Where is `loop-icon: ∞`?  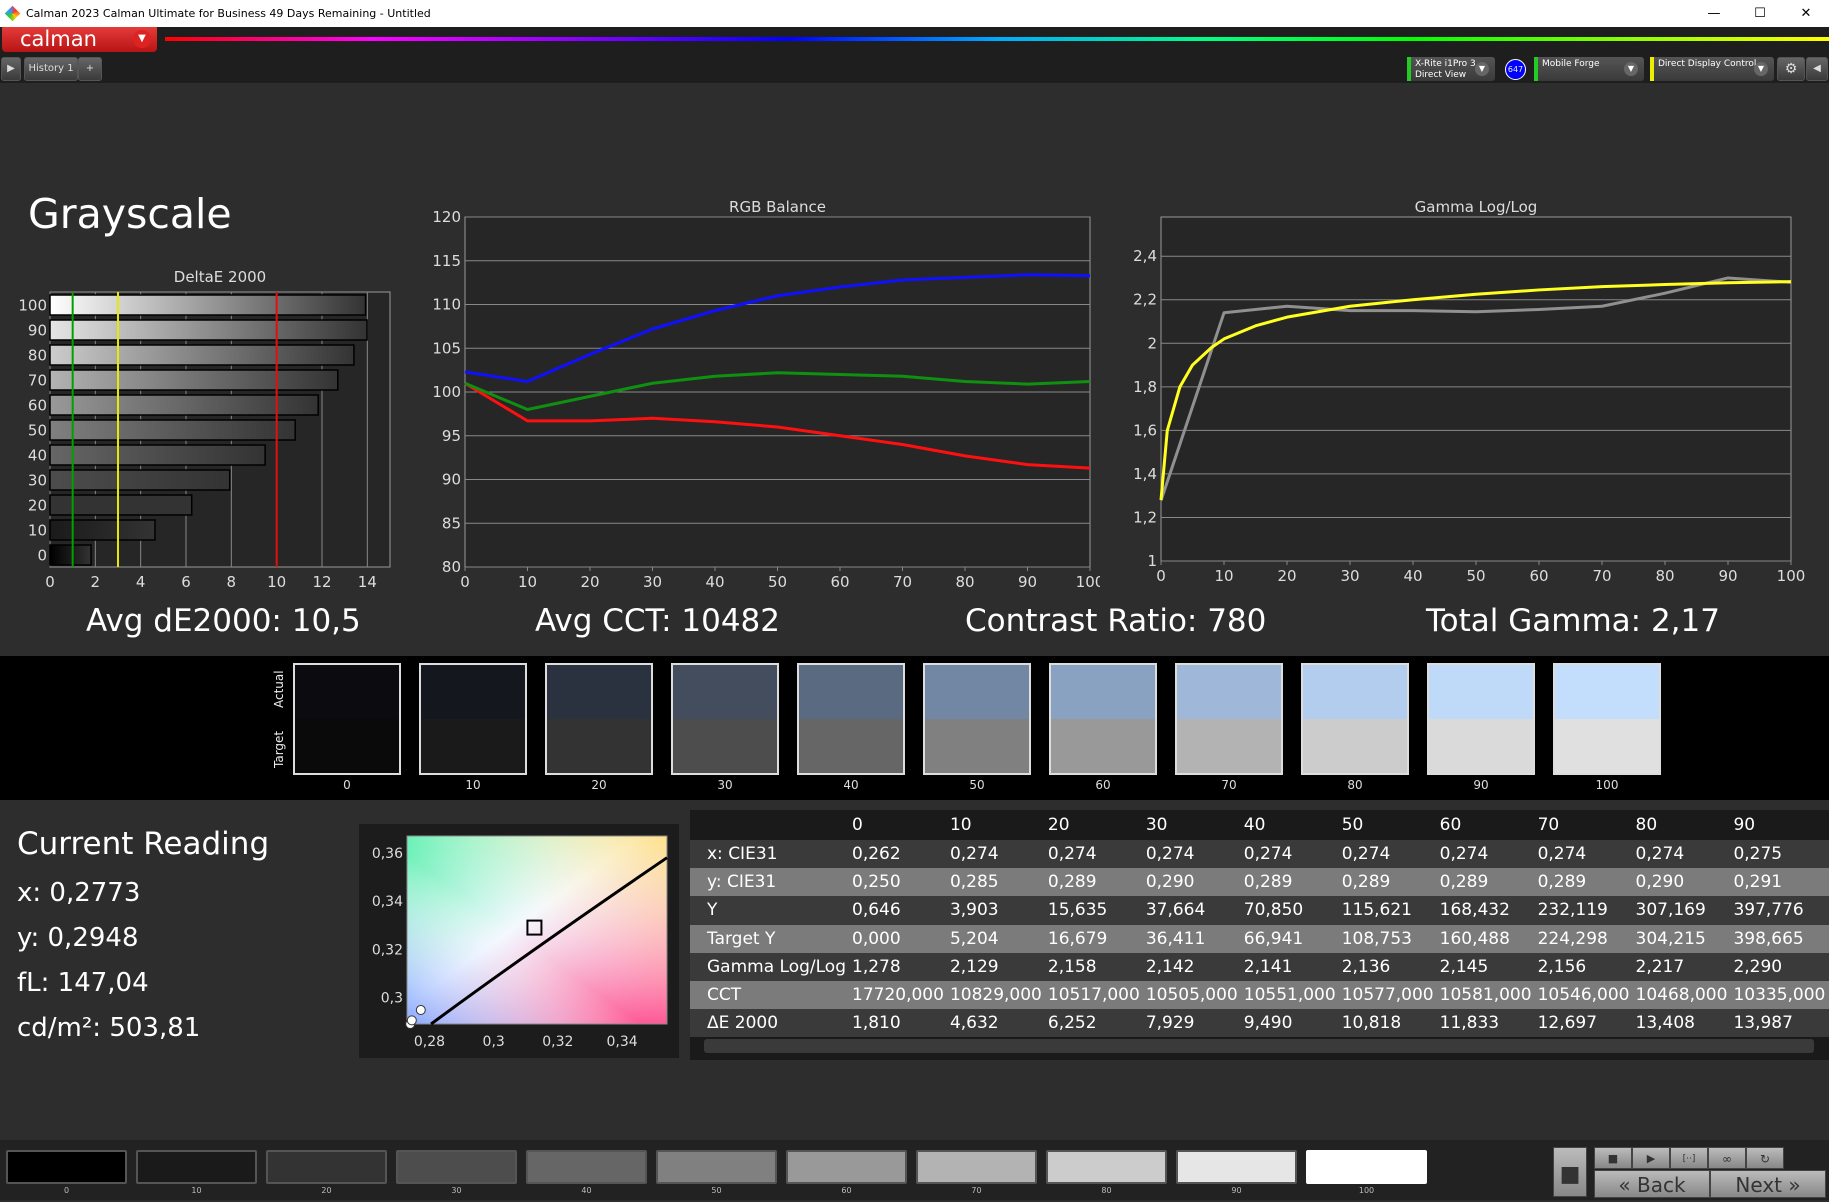
loop-icon: ∞ is located at coordinates (1727, 1158).